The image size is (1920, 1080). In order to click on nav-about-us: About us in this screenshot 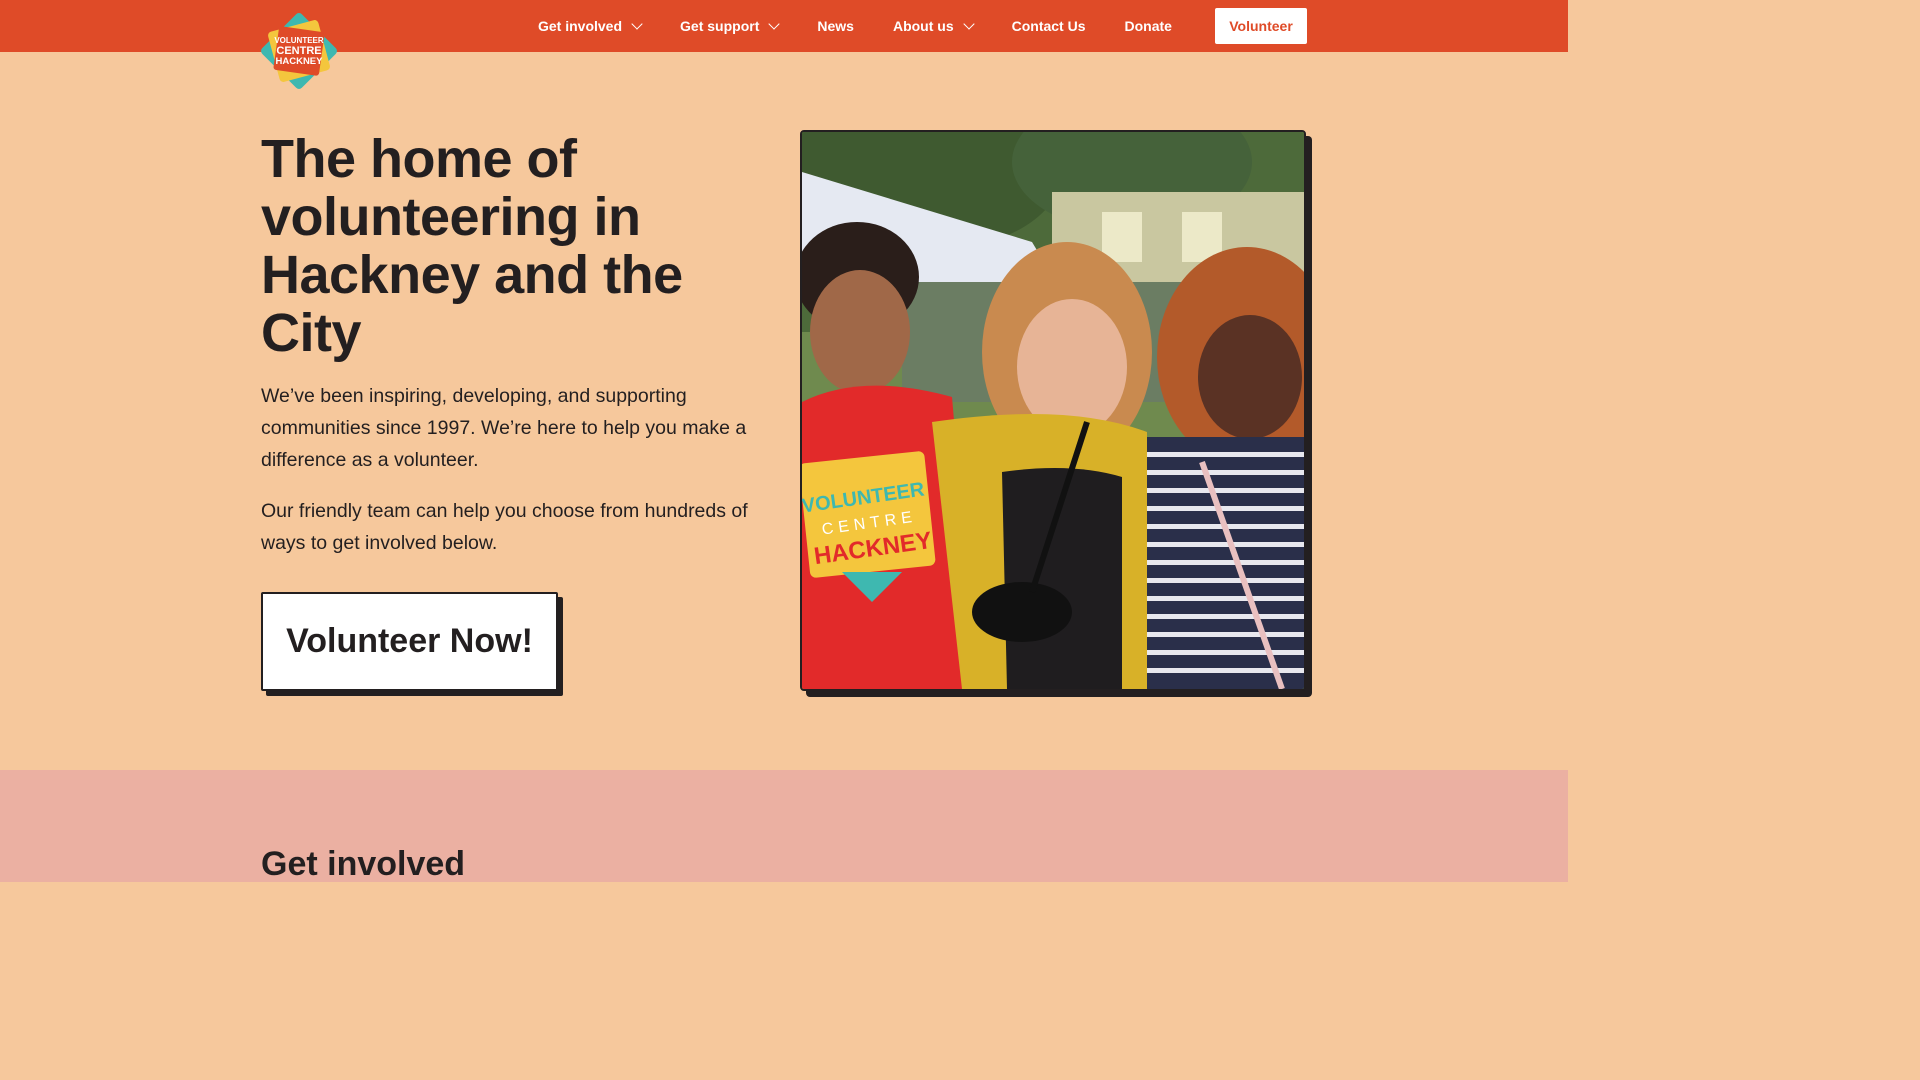, I will do `click(933, 26)`.